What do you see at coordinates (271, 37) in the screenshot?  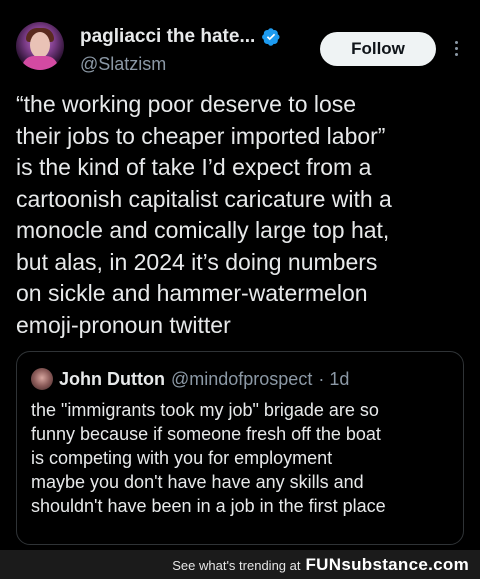 I see `verified-badge-icon` at bounding box center [271, 37].